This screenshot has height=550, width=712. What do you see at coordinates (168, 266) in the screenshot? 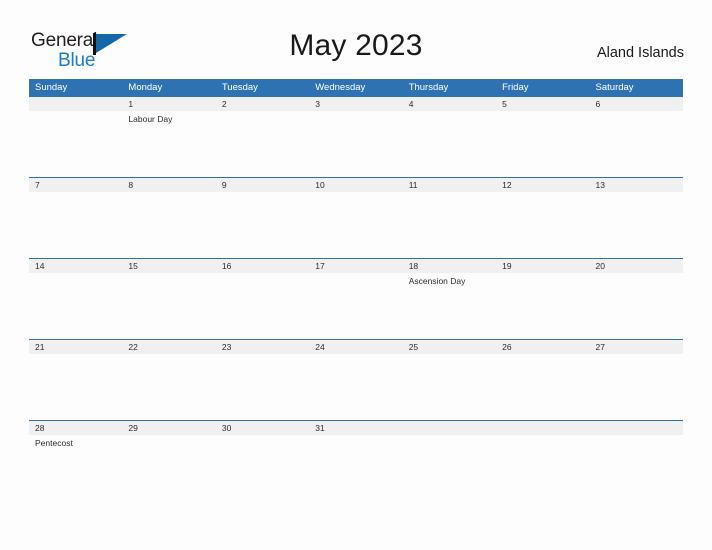
I see `day-number: 15` at bounding box center [168, 266].